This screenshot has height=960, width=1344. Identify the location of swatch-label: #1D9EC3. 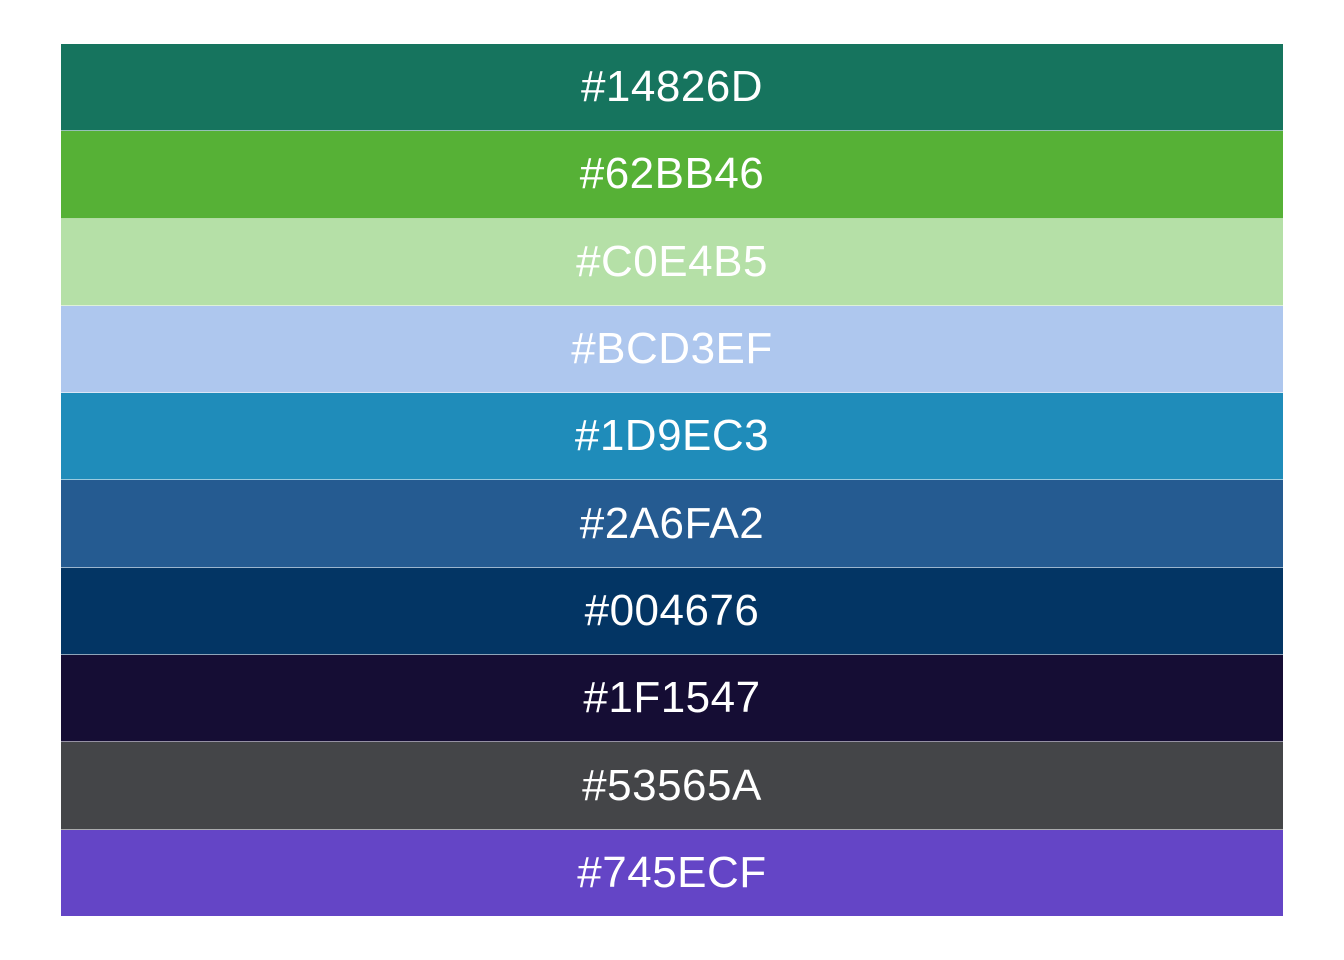
(672, 436).